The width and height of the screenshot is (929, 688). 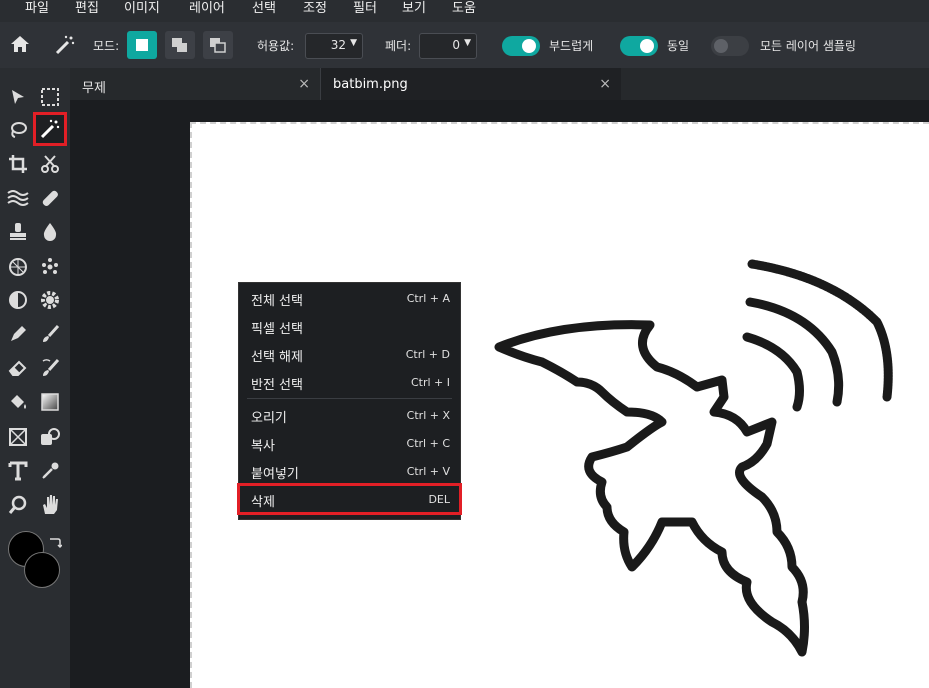 I want to click on menu-select: 선택, so click(x=264, y=11).